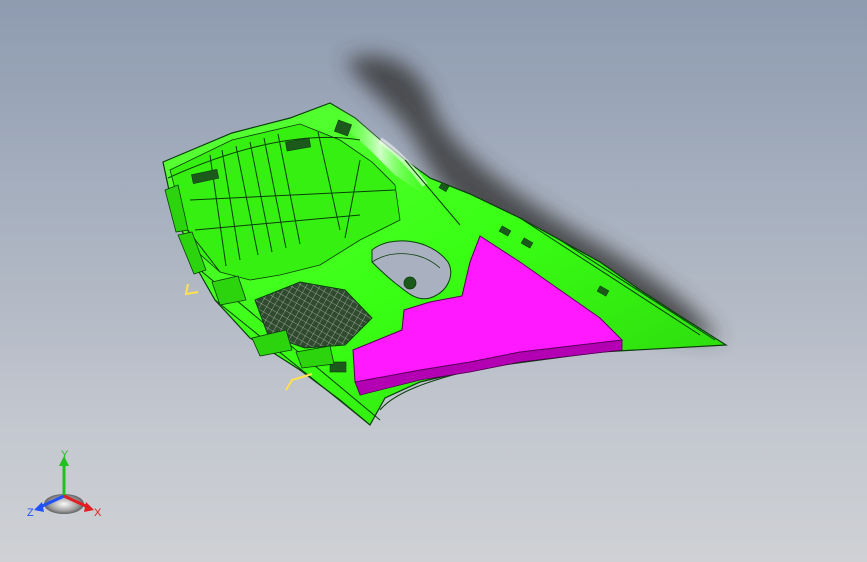 This screenshot has width=867, height=562. Describe the element at coordinates (65, 455) in the screenshot. I see `y-axis-label: Y` at that location.